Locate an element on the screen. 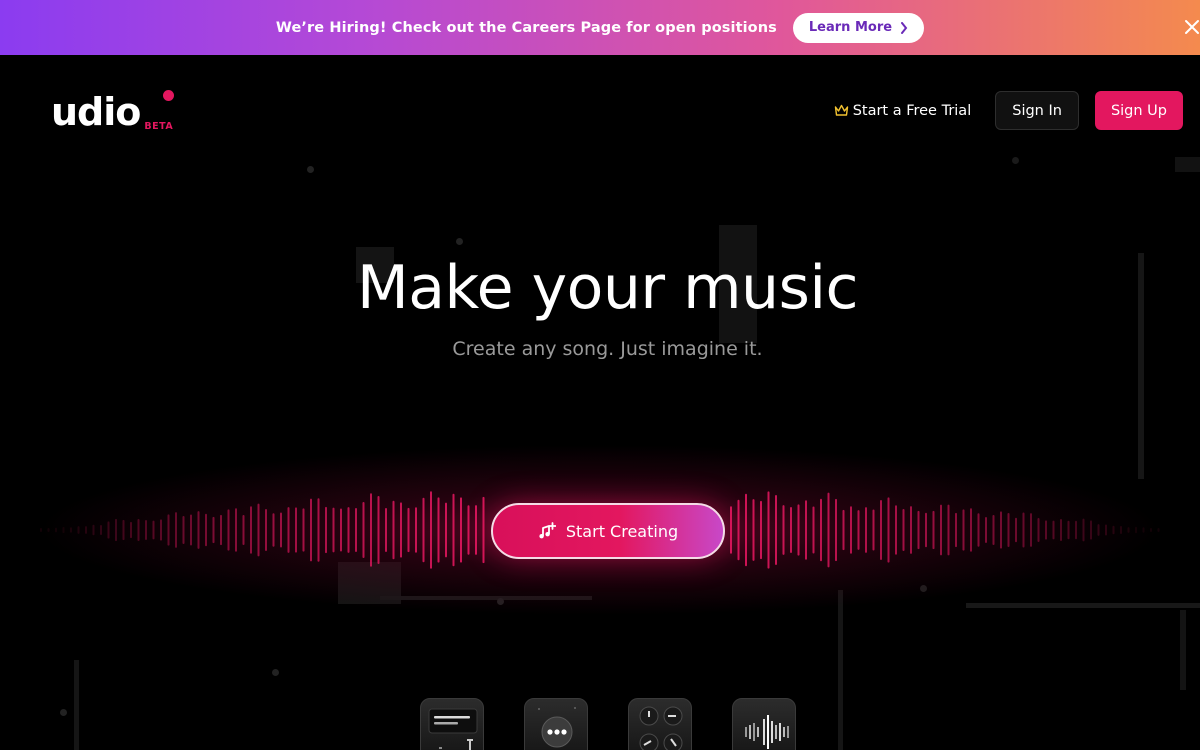 This screenshot has height=750, width=1200. sign-up-button: Sign Up is located at coordinates (1138, 110).